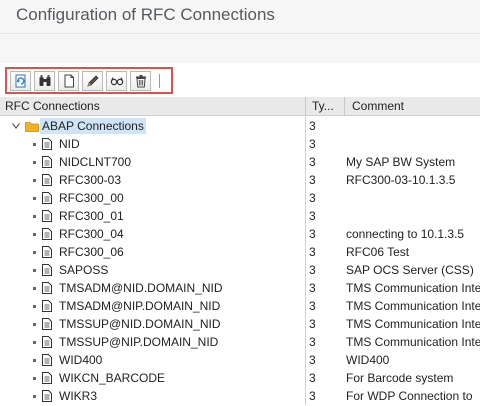 This screenshot has width=480, height=406. What do you see at coordinates (240, 252) in the screenshot?
I see `connection-row: RFC300_06 3 RFC06 Test` at bounding box center [240, 252].